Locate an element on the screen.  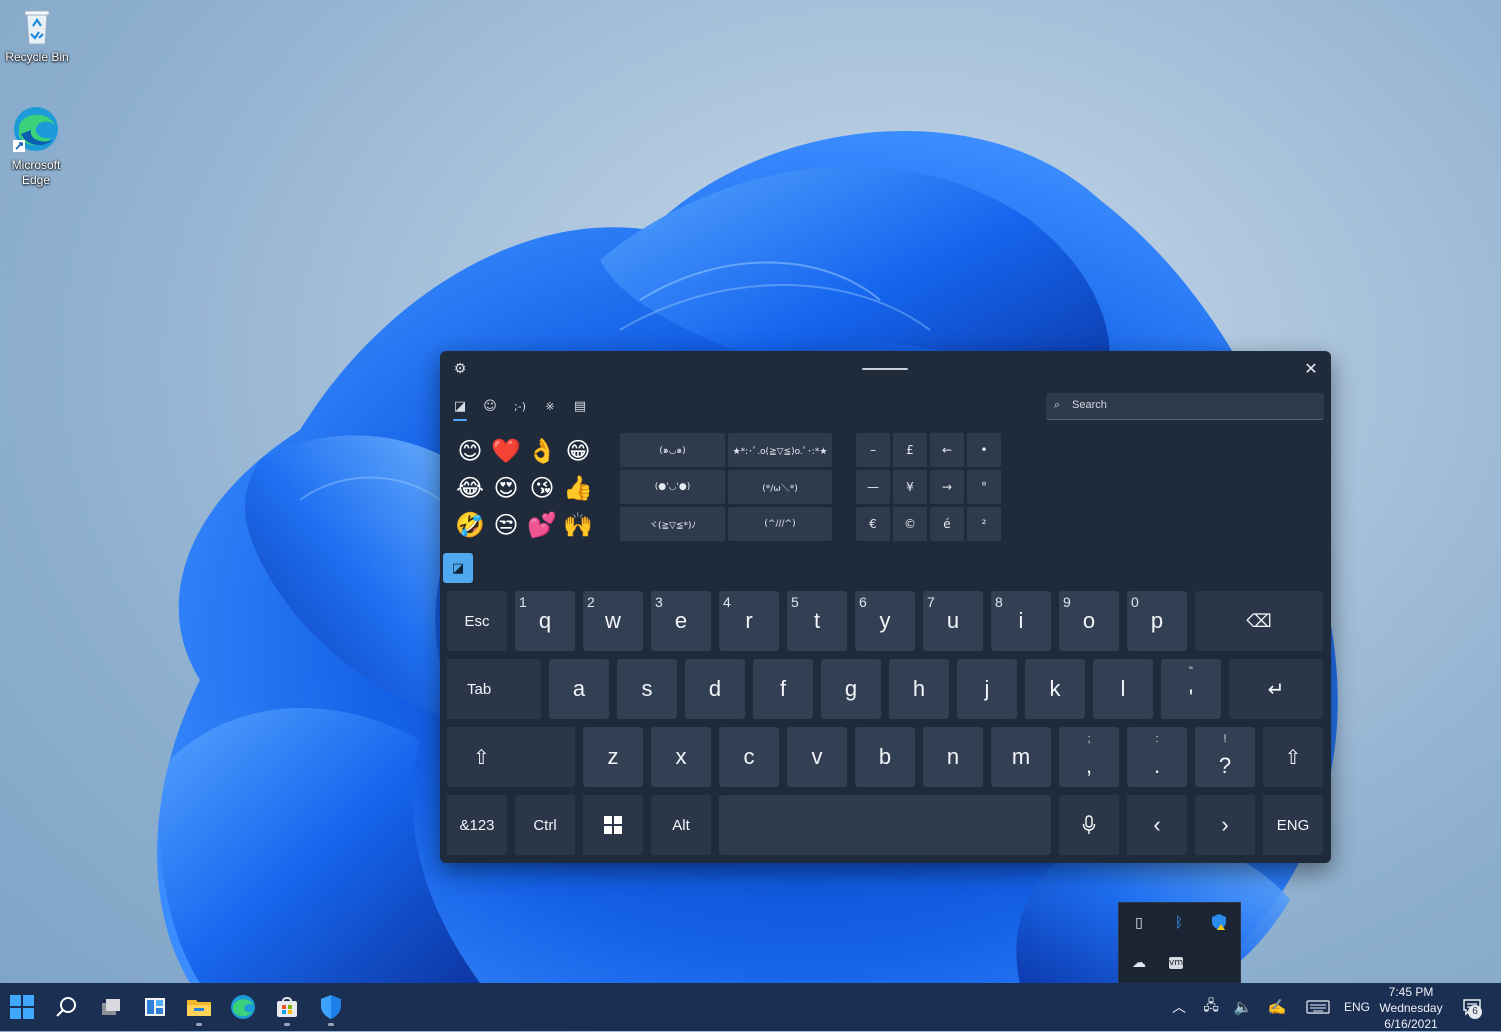
file-explorer-button is located at coordinates (199, 1007).